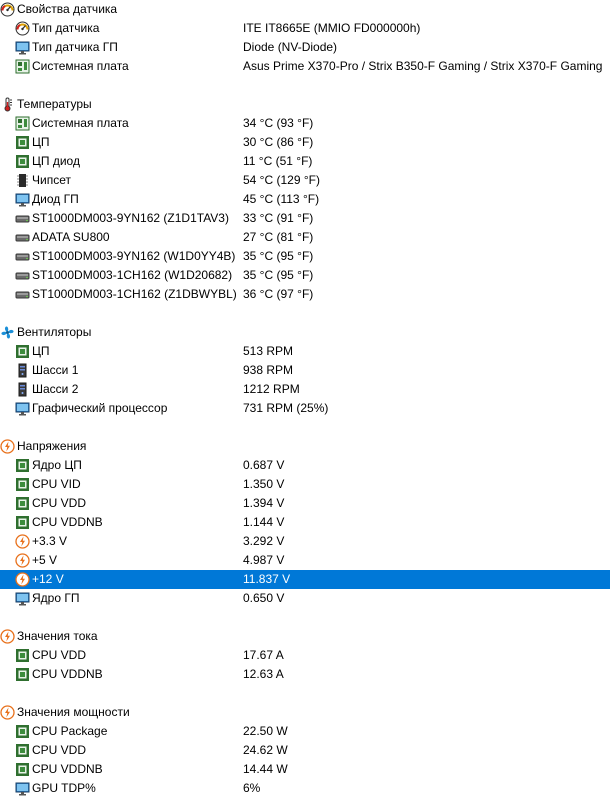 Image resolution: width=610 pixels, height=801 pixels. What do you see at coordinates (45, 560) in the screenshot?
I see `sensor-label: +5 V` at bounding box center [45, 560].